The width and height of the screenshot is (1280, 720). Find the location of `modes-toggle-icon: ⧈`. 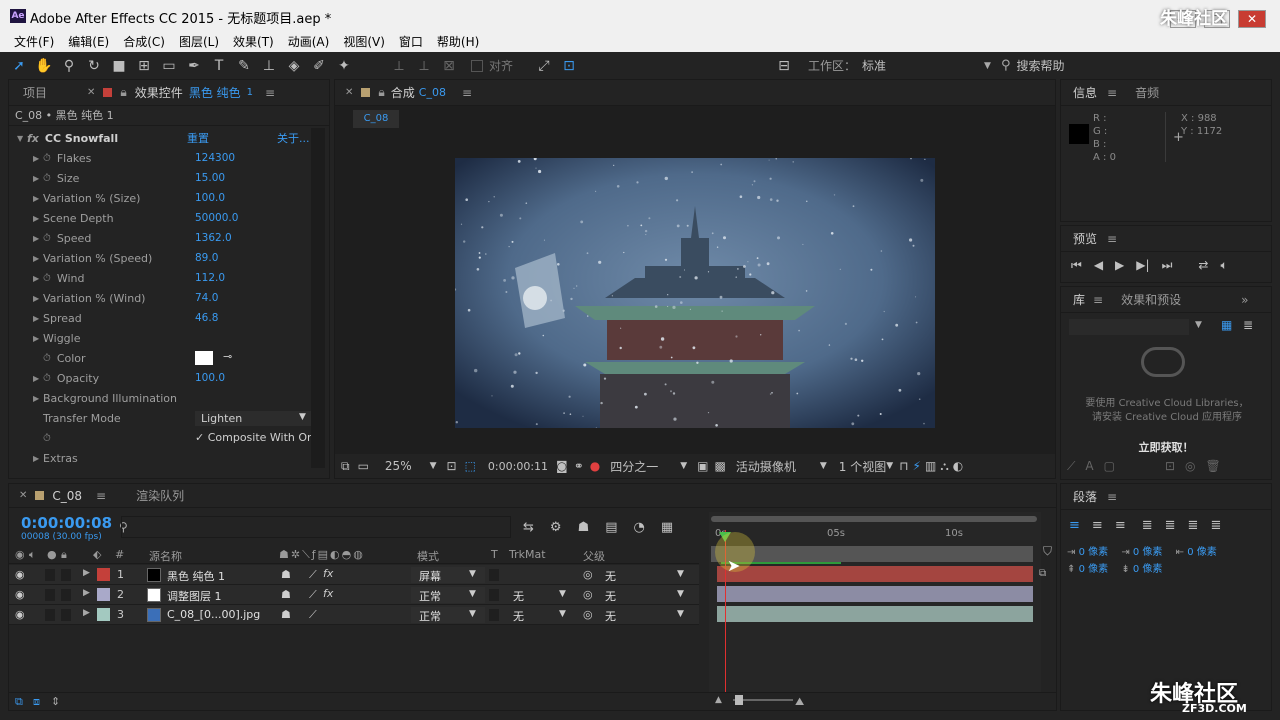

modes-toggle-icon: ⧈ is located at coordinates (36, 702).